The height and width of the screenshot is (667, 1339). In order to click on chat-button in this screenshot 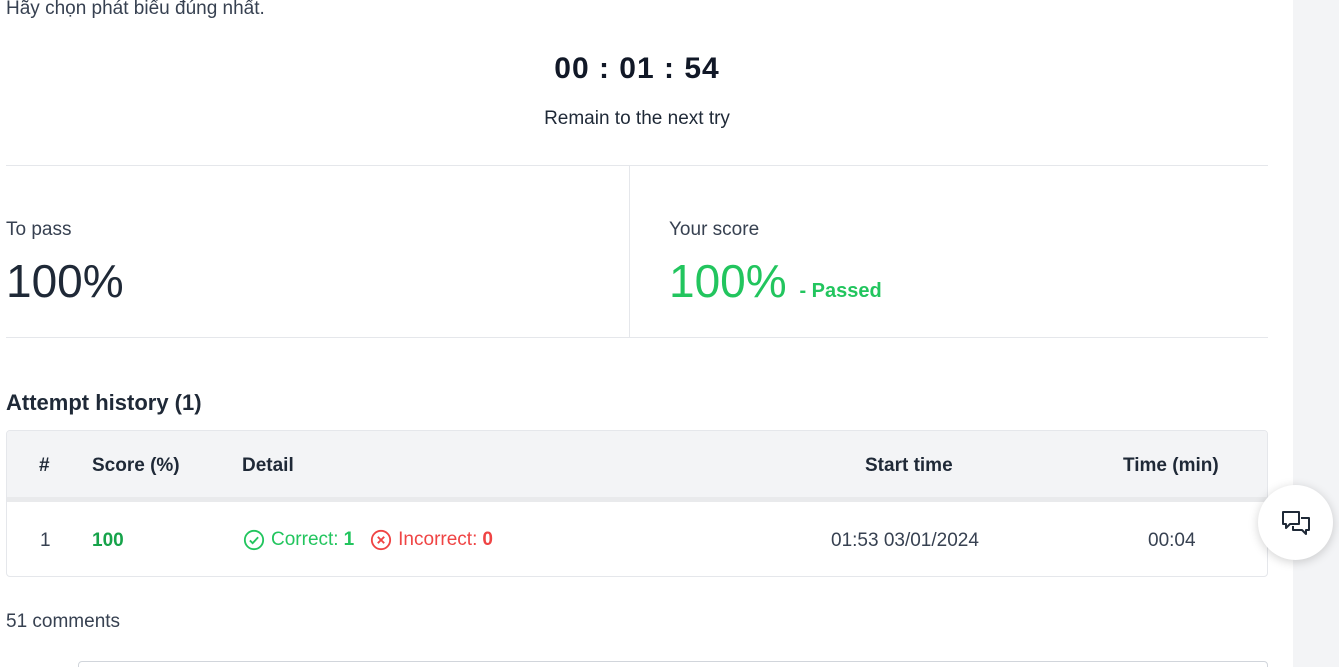, I will do `click(1295, 522)`.